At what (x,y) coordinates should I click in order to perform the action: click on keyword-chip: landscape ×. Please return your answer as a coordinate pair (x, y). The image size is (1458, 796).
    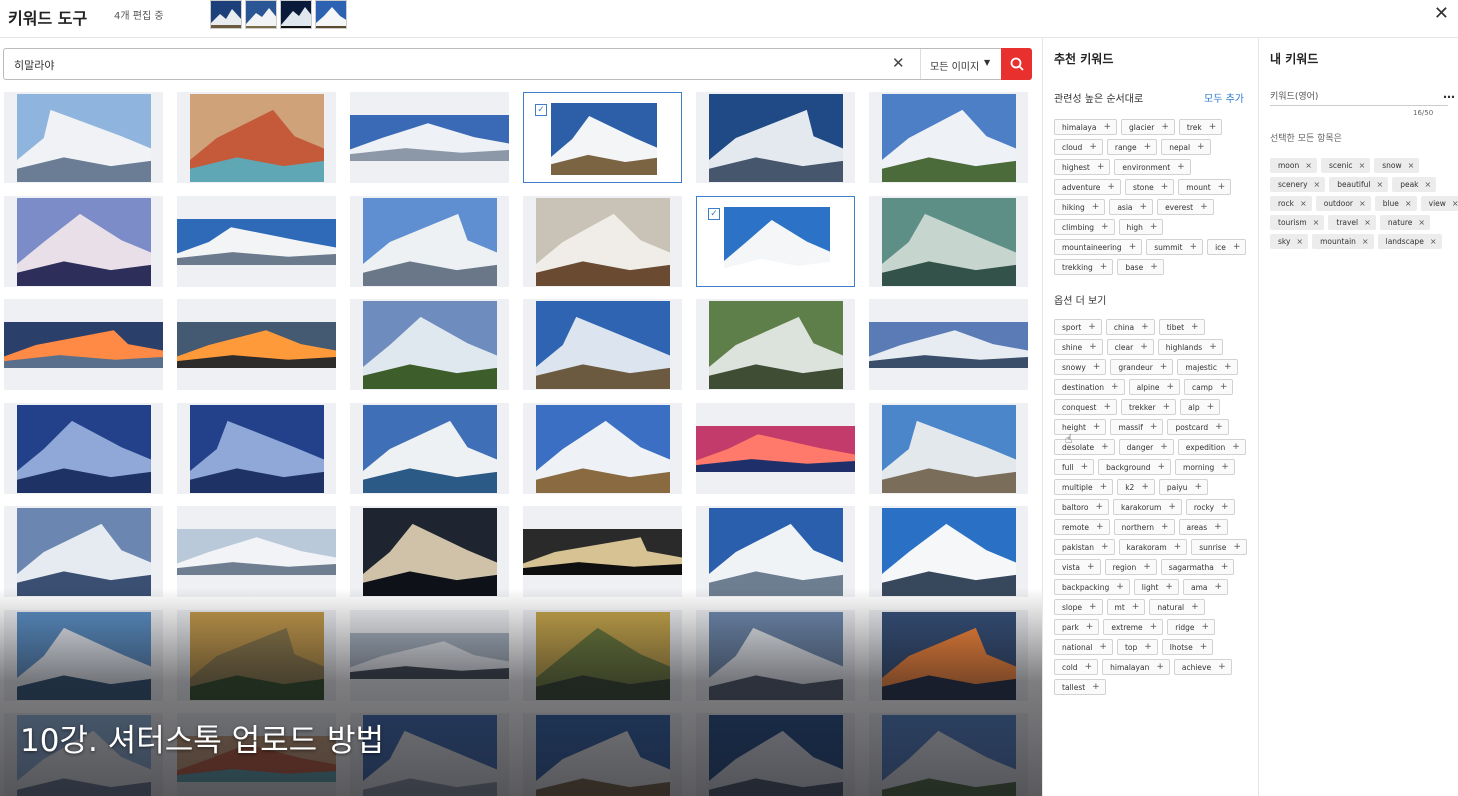
    Looking at the image, I should click on (1409, 241).